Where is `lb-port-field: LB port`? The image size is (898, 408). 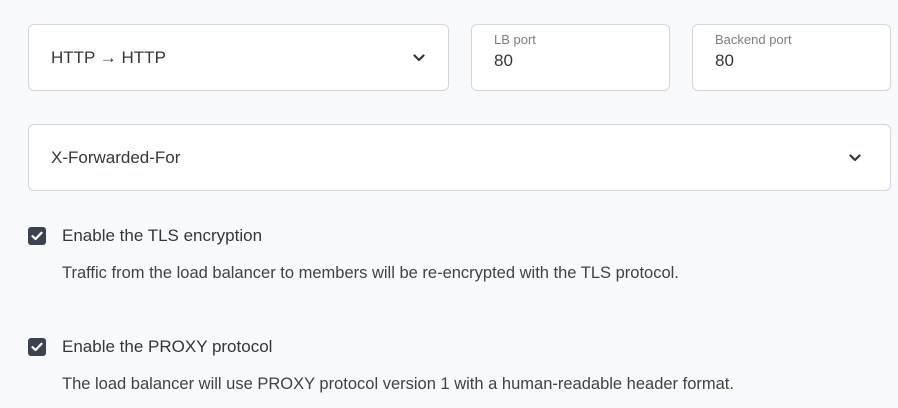
lb-port-field: LB port is located at coordinates (570, 57).